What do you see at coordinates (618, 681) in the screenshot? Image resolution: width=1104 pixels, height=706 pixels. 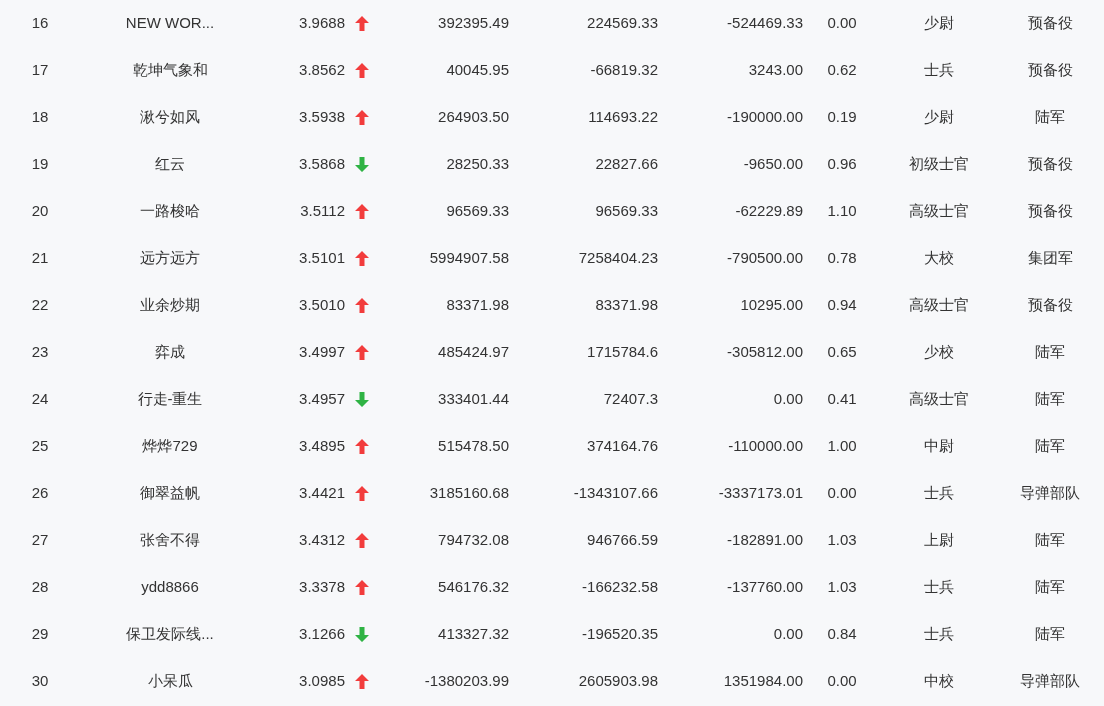 I see `table-cell-text: 2605903.98` at bounding box center [618, 681].